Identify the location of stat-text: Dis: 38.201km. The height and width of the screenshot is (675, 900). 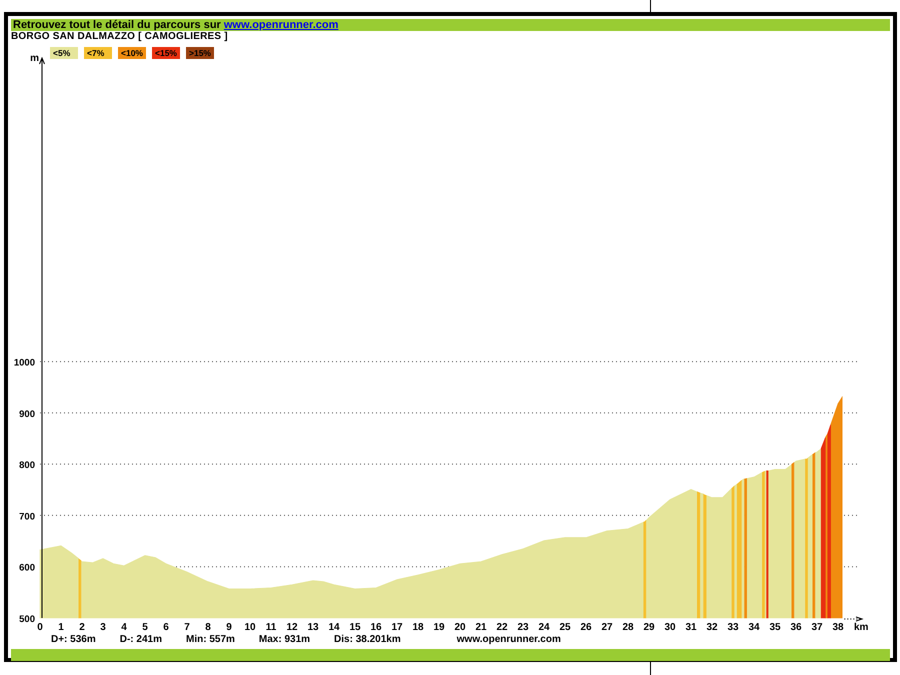
(367, 640).